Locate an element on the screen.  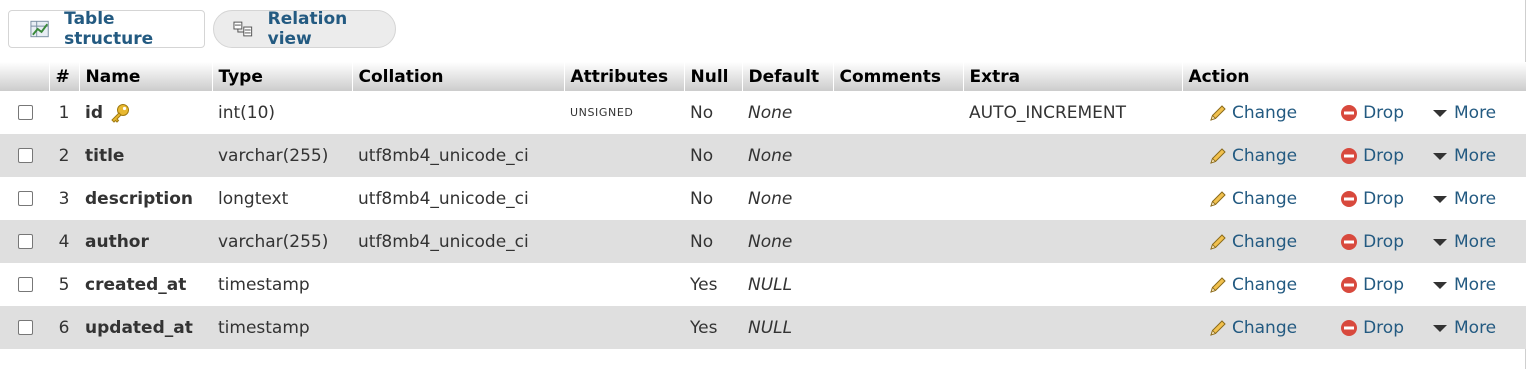
tab-table-structure: Table structure is located at coordinates (106, 29).